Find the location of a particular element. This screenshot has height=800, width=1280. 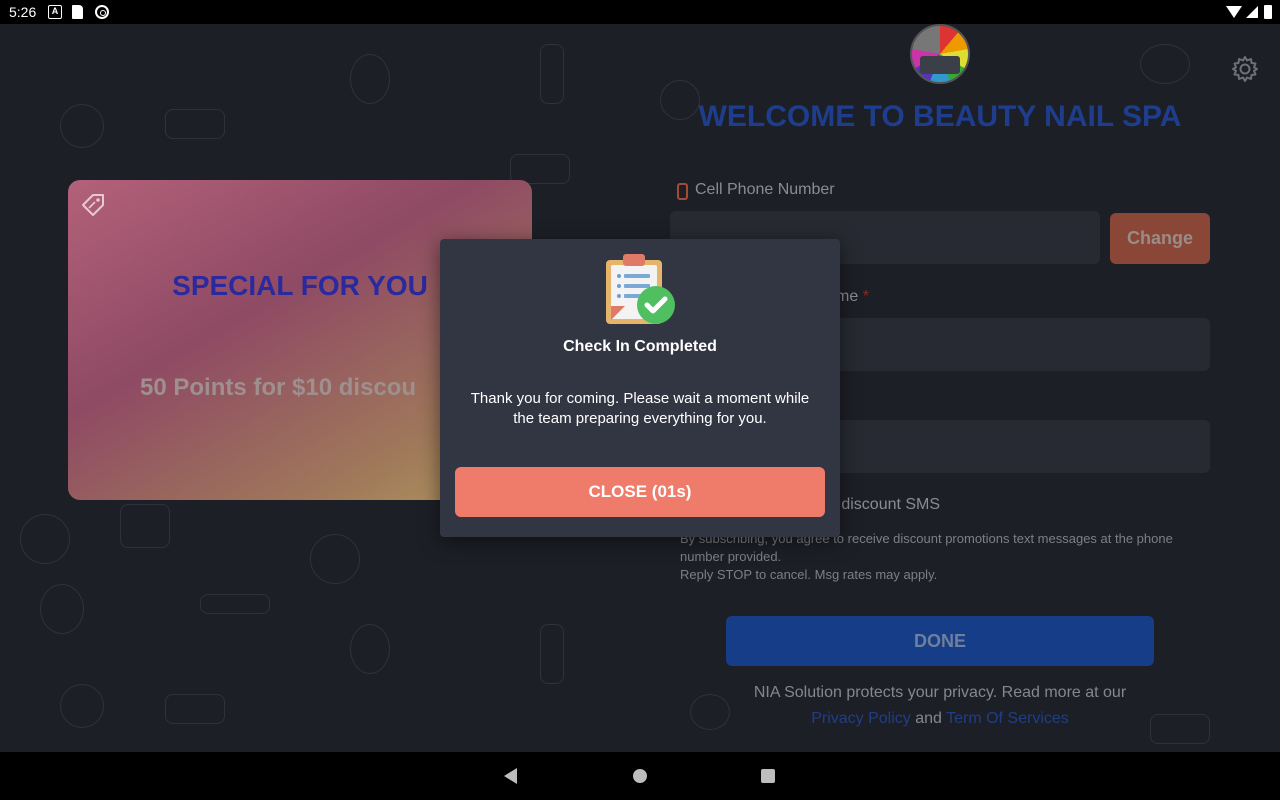

phone-label: Cell Phone Number is located at coordinates (765, 189).